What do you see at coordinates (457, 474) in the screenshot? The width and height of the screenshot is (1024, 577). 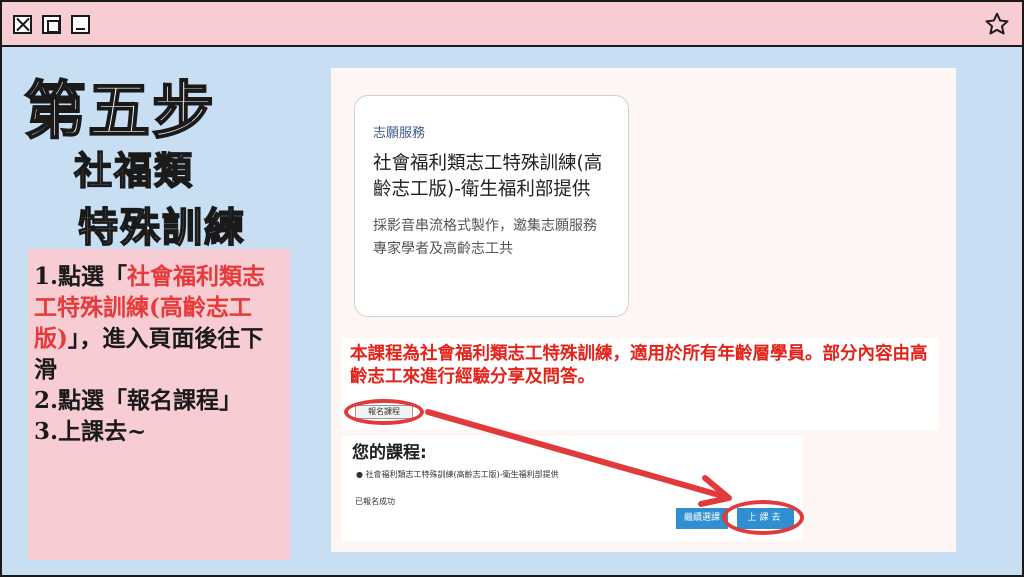 I see `enrolled-course-item: ● 社會福利類志工特殊訓練(高齡志工版)-衛生福利部提供` at bounding box center [457, 474].